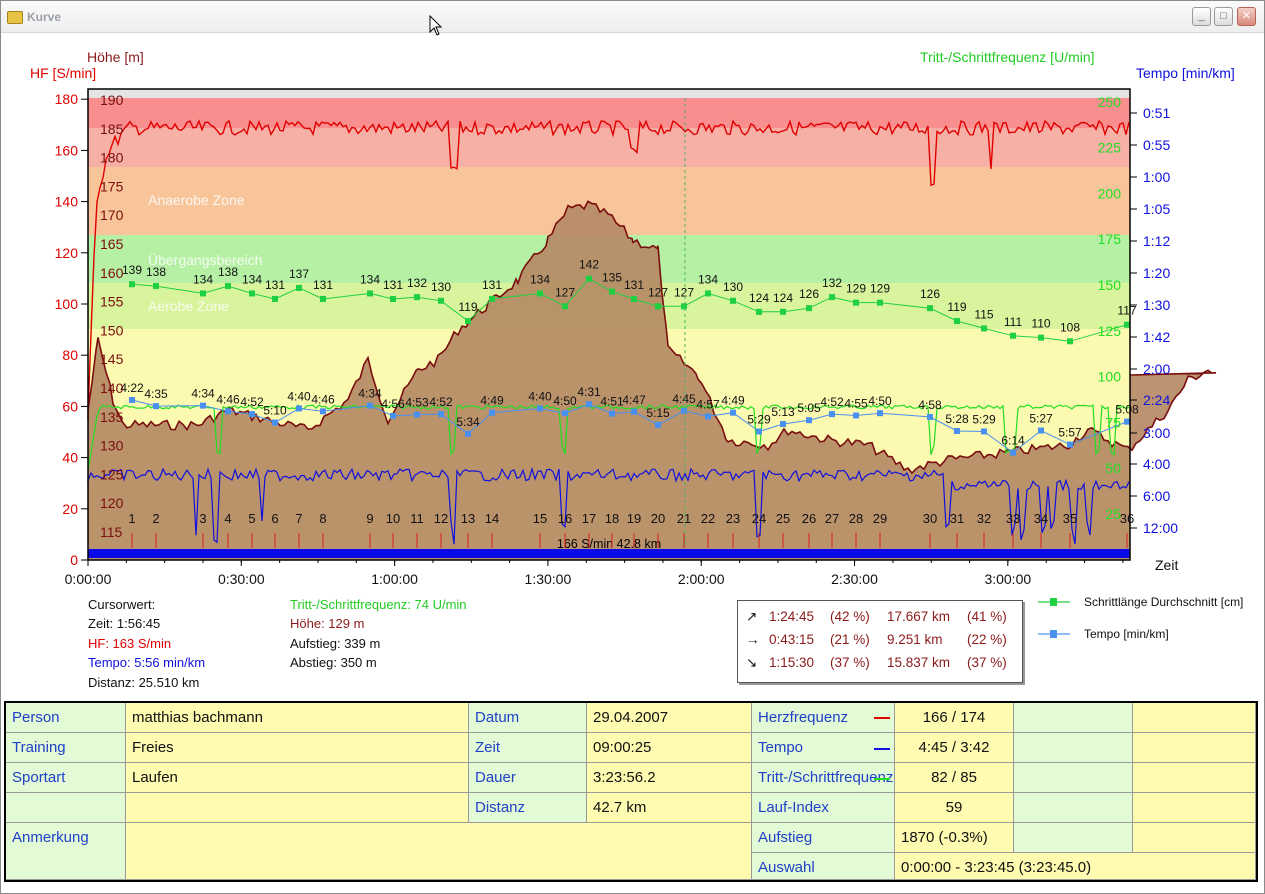 This screenshot has height=894, width=1265. What do you see at coordinates (394, 579) in the screenshot?
I see `time-tick-label: 1:00:00` at bounding box center [394, 579].